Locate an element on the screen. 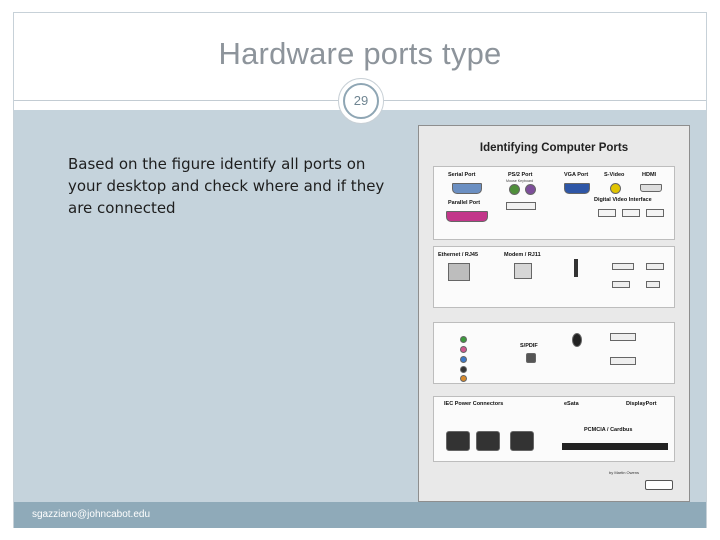 This screenshot has height=540, width=720. parallel-port-icon is located at coordinates (467, 216).